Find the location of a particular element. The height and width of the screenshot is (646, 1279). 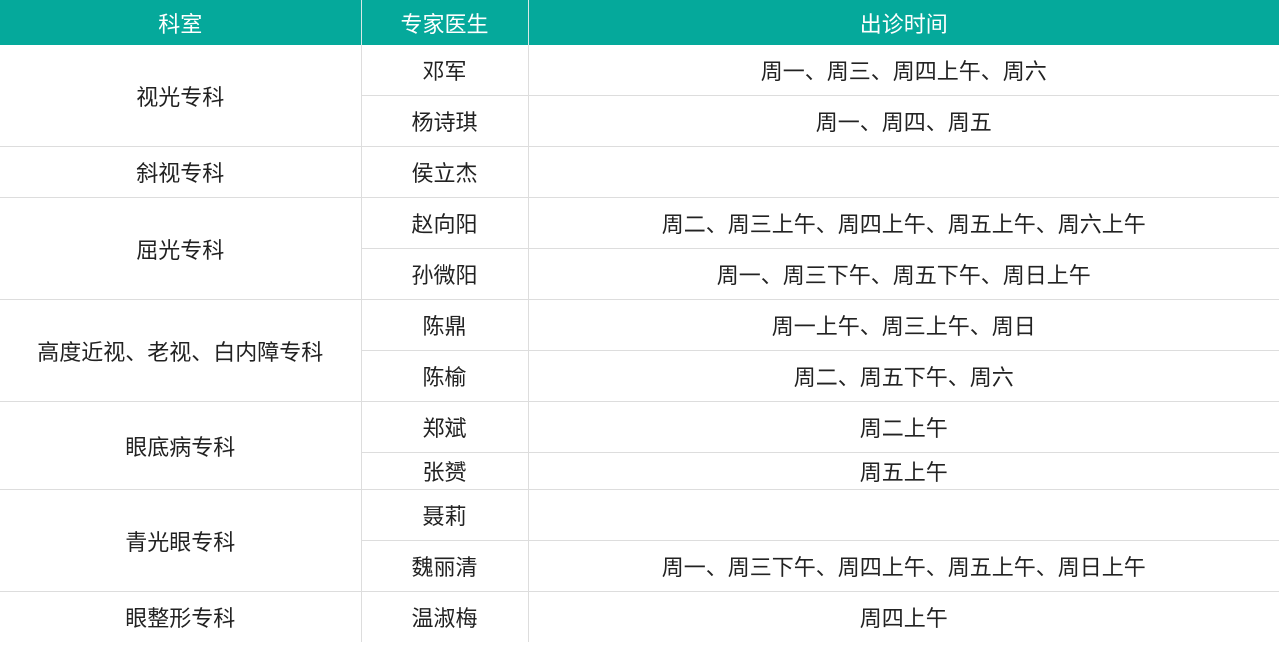

schedule-cell: 周一上午、周三上午、周日 is located at coordinates (903, 325).